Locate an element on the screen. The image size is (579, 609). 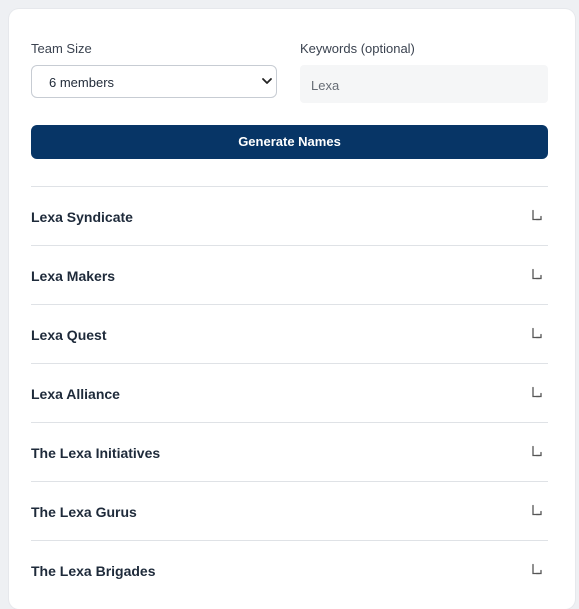
generate-names-button: Generate Names is located at coordinates (289, 142).